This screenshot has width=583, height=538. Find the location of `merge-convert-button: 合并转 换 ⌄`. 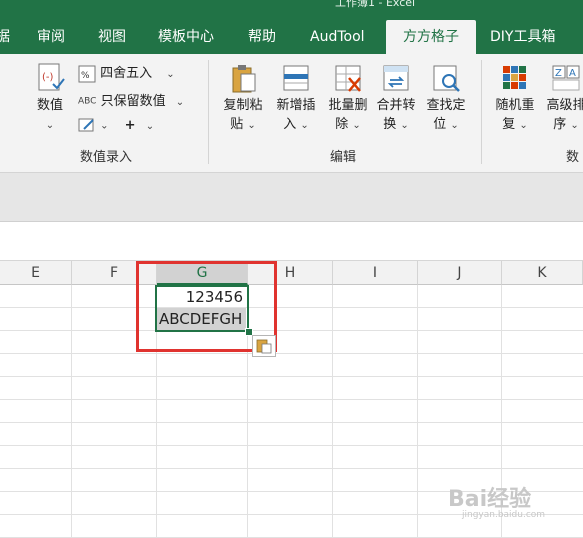

merge-convert-button: 合并转 换 ⌄ is located at coordinates (396, 98).